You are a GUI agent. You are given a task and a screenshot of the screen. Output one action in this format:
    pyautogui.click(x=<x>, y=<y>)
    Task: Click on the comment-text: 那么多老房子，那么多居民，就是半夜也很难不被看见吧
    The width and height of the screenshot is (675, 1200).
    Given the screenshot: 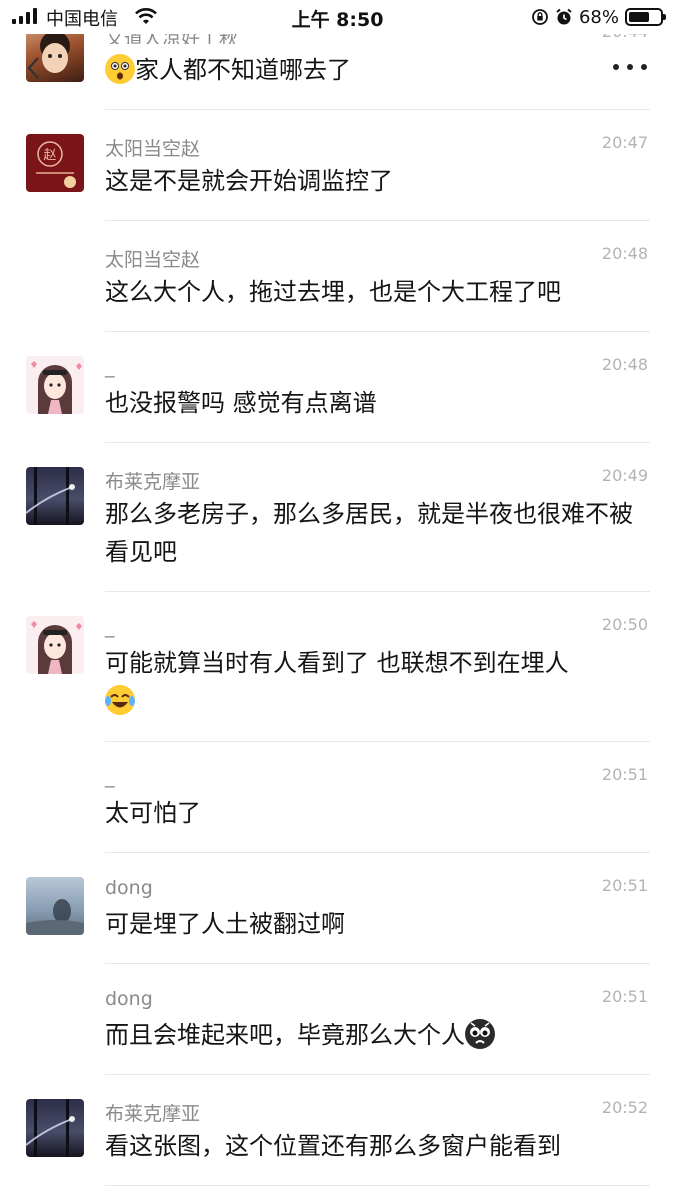 What is the action you would take?
    pyautogui.click(x=369, y=533)
    